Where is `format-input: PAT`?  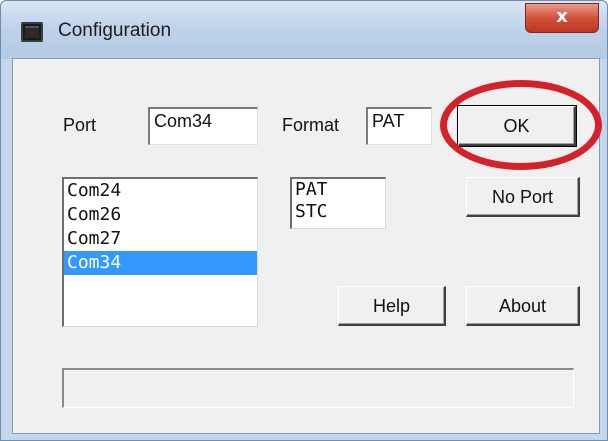 format-input: PAT is located at coordinates (399, 126).